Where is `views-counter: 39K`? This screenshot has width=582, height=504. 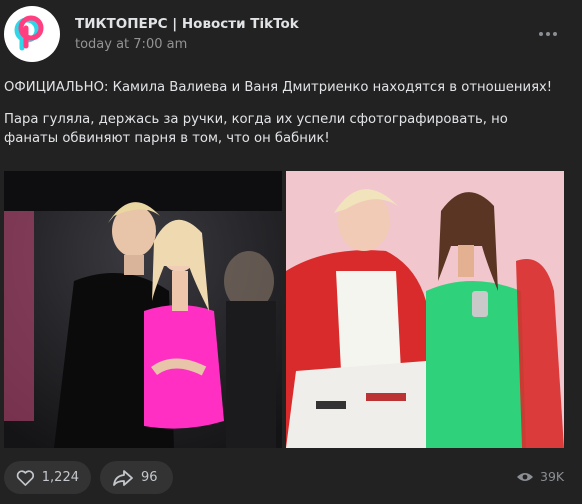
views-counter: 39K is located at coordinates (540, 476).